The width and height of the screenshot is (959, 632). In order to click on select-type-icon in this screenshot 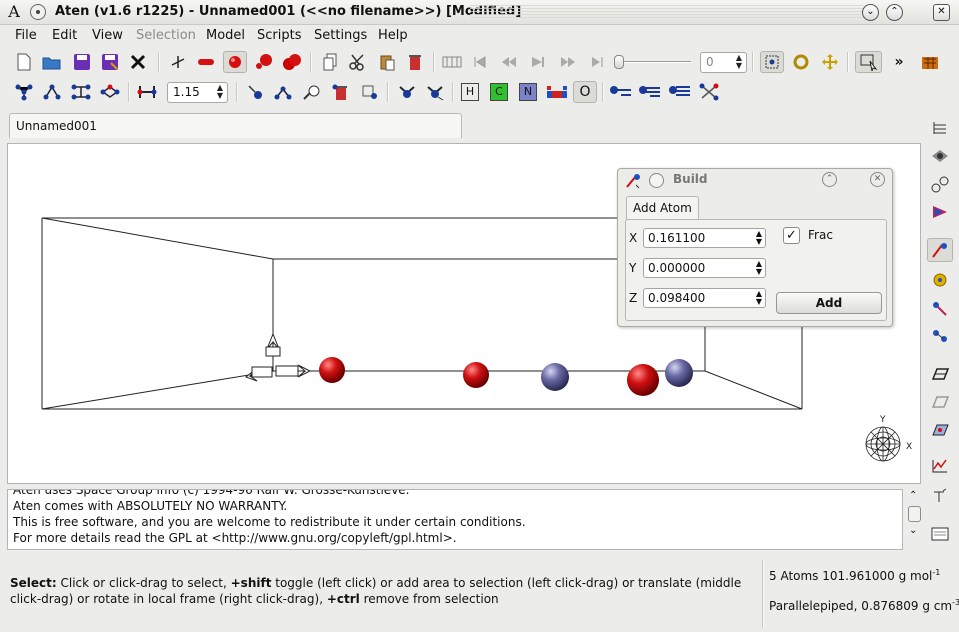, I will do `click(81, 92)`.